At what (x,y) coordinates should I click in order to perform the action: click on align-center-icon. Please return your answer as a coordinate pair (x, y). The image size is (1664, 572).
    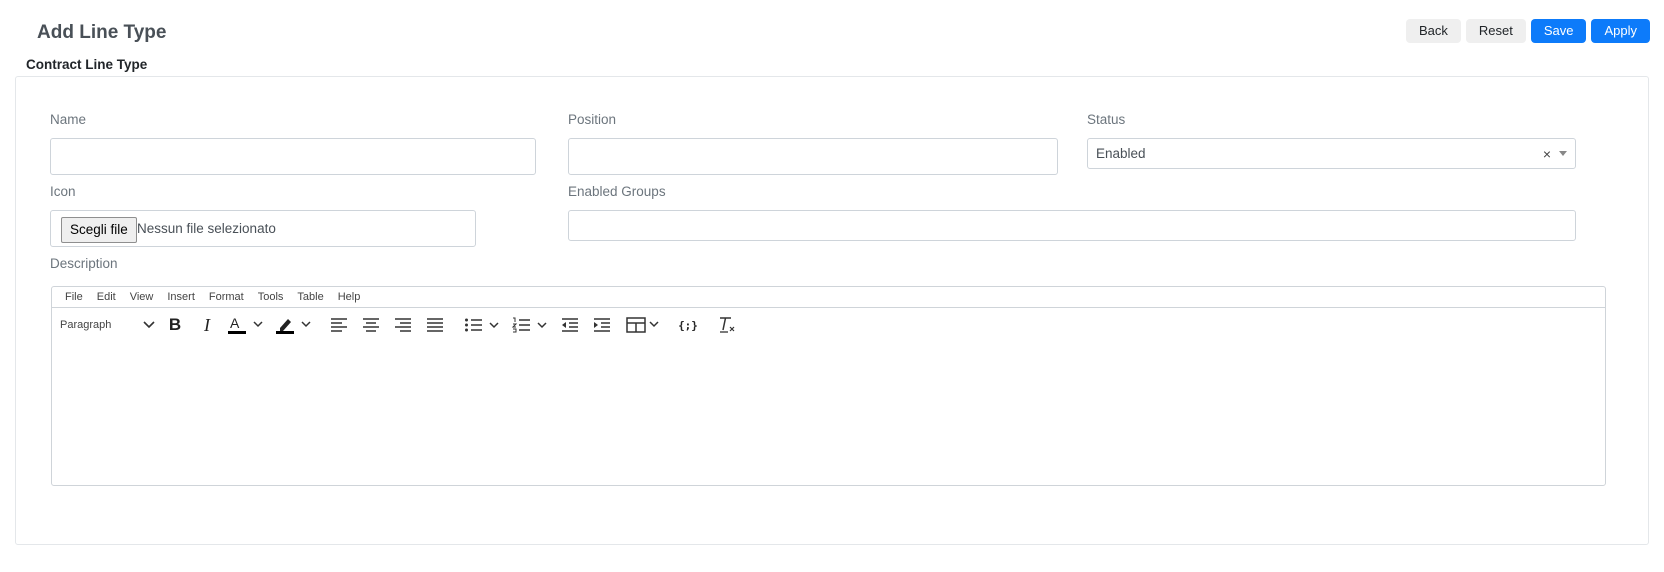
    Looking at the image, I should click on (371, 325).